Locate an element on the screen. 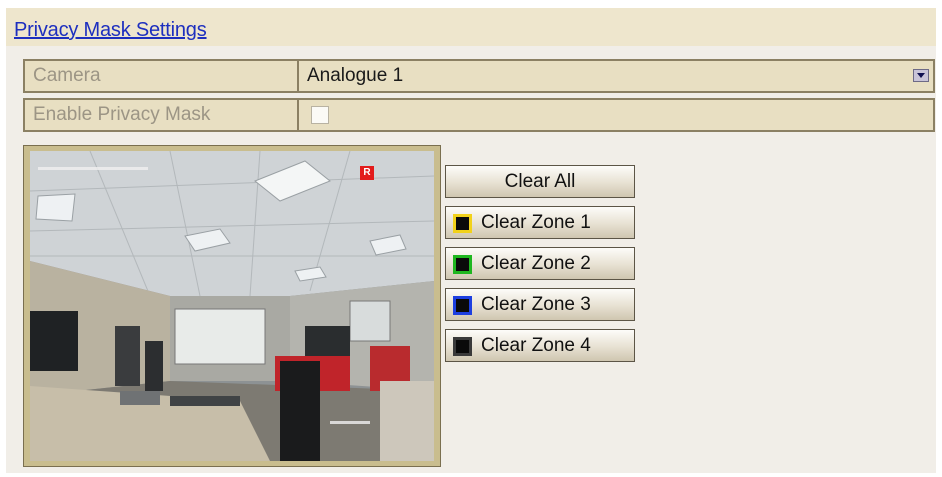 The height and width of the screenshot is (477, 942). page-title: Privacy Mask Settings is located at coordinates (110, 30).